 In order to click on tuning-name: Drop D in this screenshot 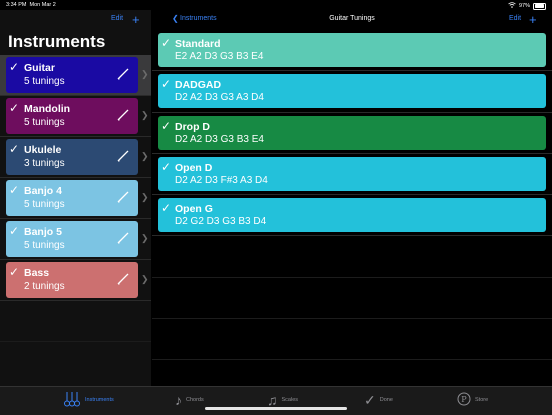, I will do `click(192, 126)`.